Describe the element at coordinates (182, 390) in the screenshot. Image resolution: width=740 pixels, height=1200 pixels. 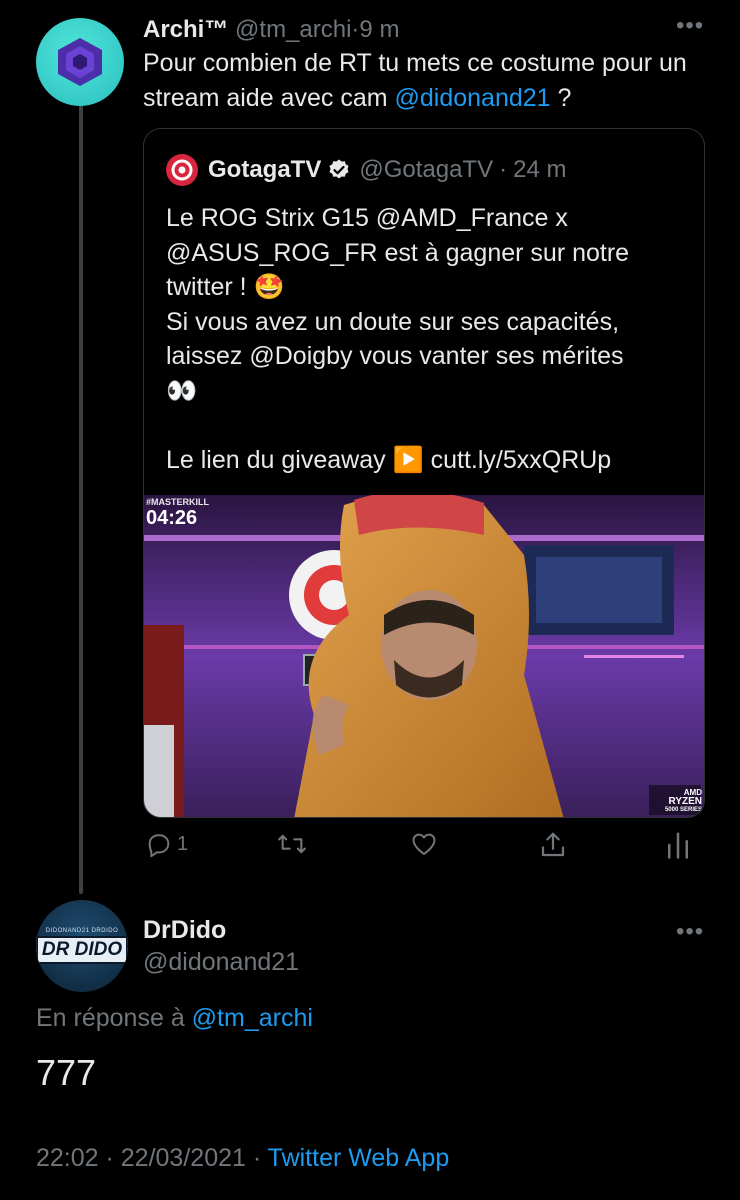
I see `quoted-line: 👀` at that location.